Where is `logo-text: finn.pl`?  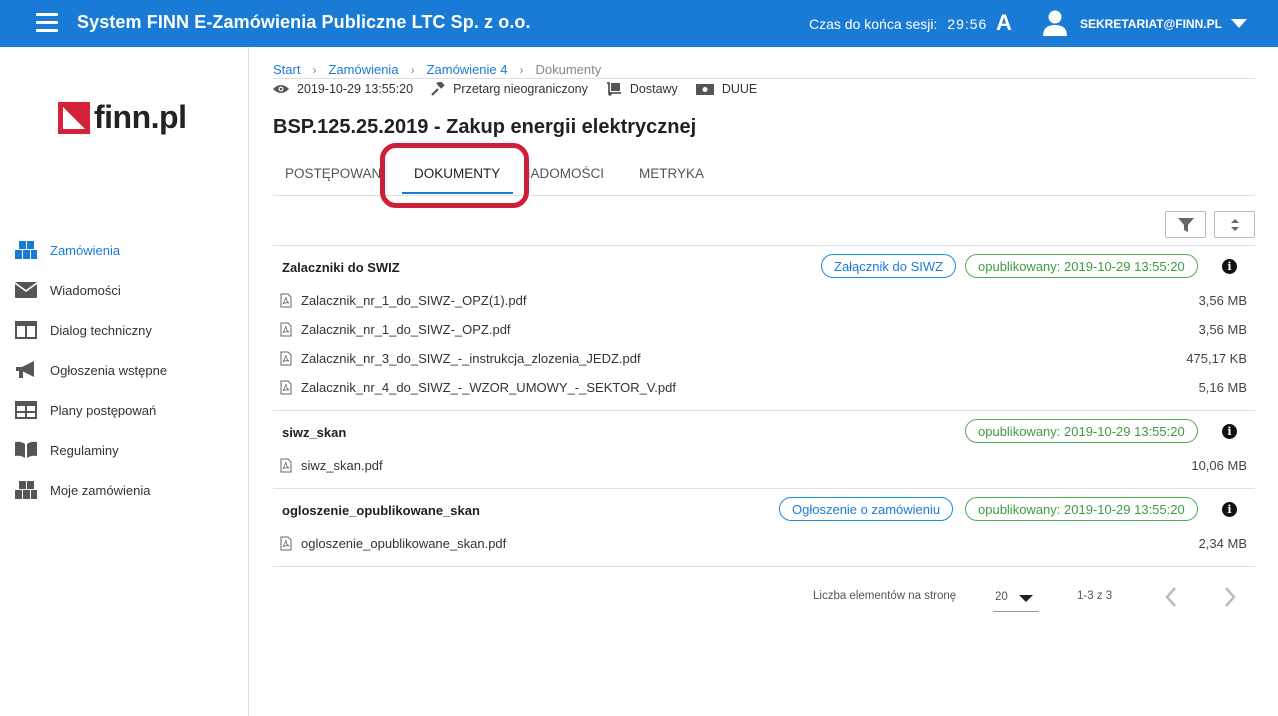
logo-text: finn.pl is located at coordinates (140, 117).